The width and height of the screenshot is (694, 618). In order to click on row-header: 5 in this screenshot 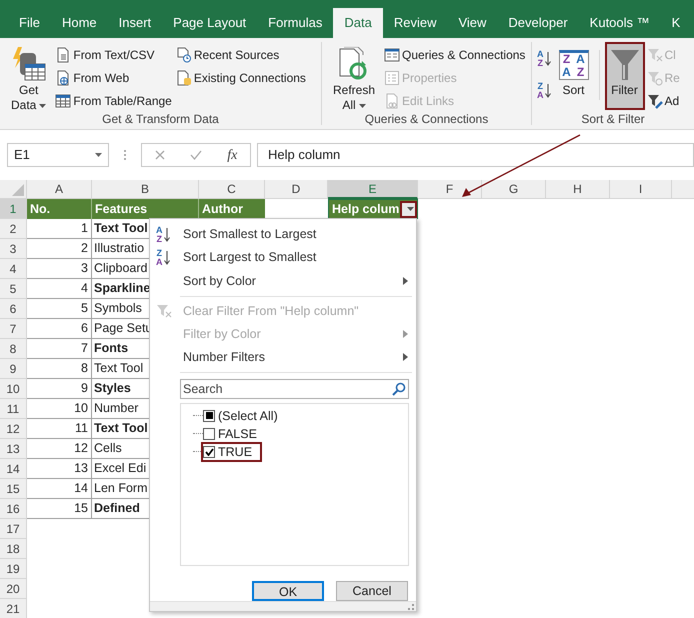, I will do `click(13, 289)`.